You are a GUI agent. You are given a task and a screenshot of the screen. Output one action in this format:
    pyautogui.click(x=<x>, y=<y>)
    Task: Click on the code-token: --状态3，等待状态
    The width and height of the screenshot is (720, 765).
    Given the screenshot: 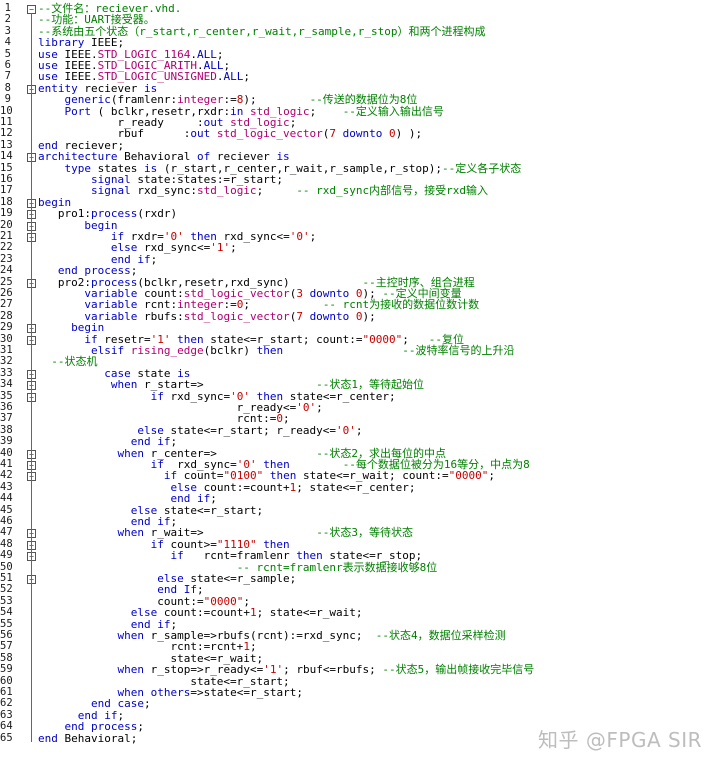 What is the action you would take?
    pyautogui.click(x=365, y=533)
    